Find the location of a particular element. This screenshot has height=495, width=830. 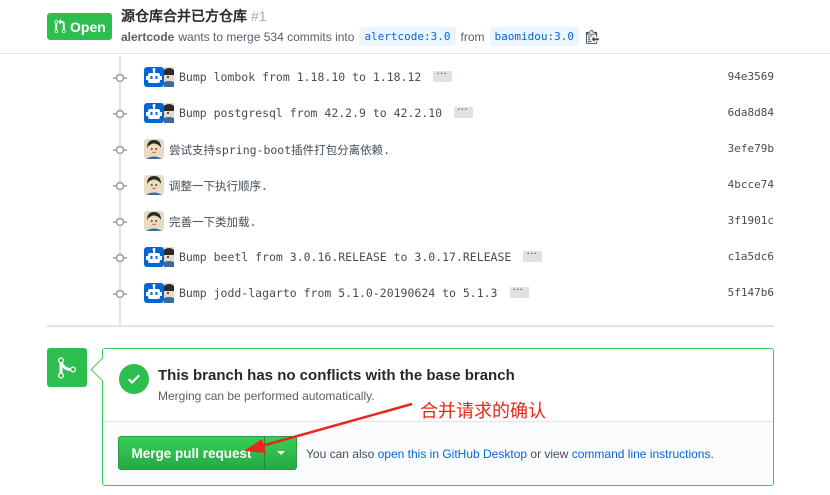

git-merge-icon is located at coordinates (67, 367).